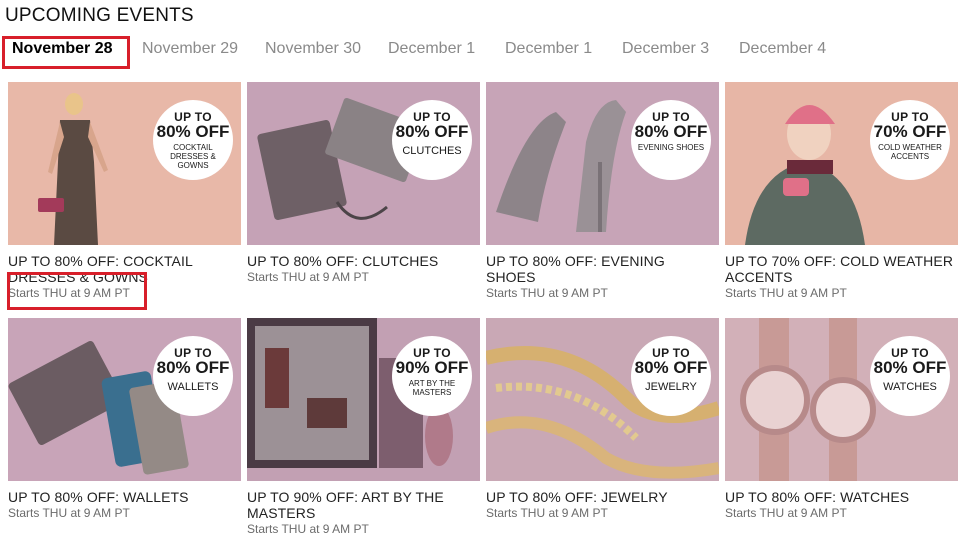  I want to click on winter-model-image: UP TO 70% OFF COLD WEATHER ACCENTS, so click(841, 163).